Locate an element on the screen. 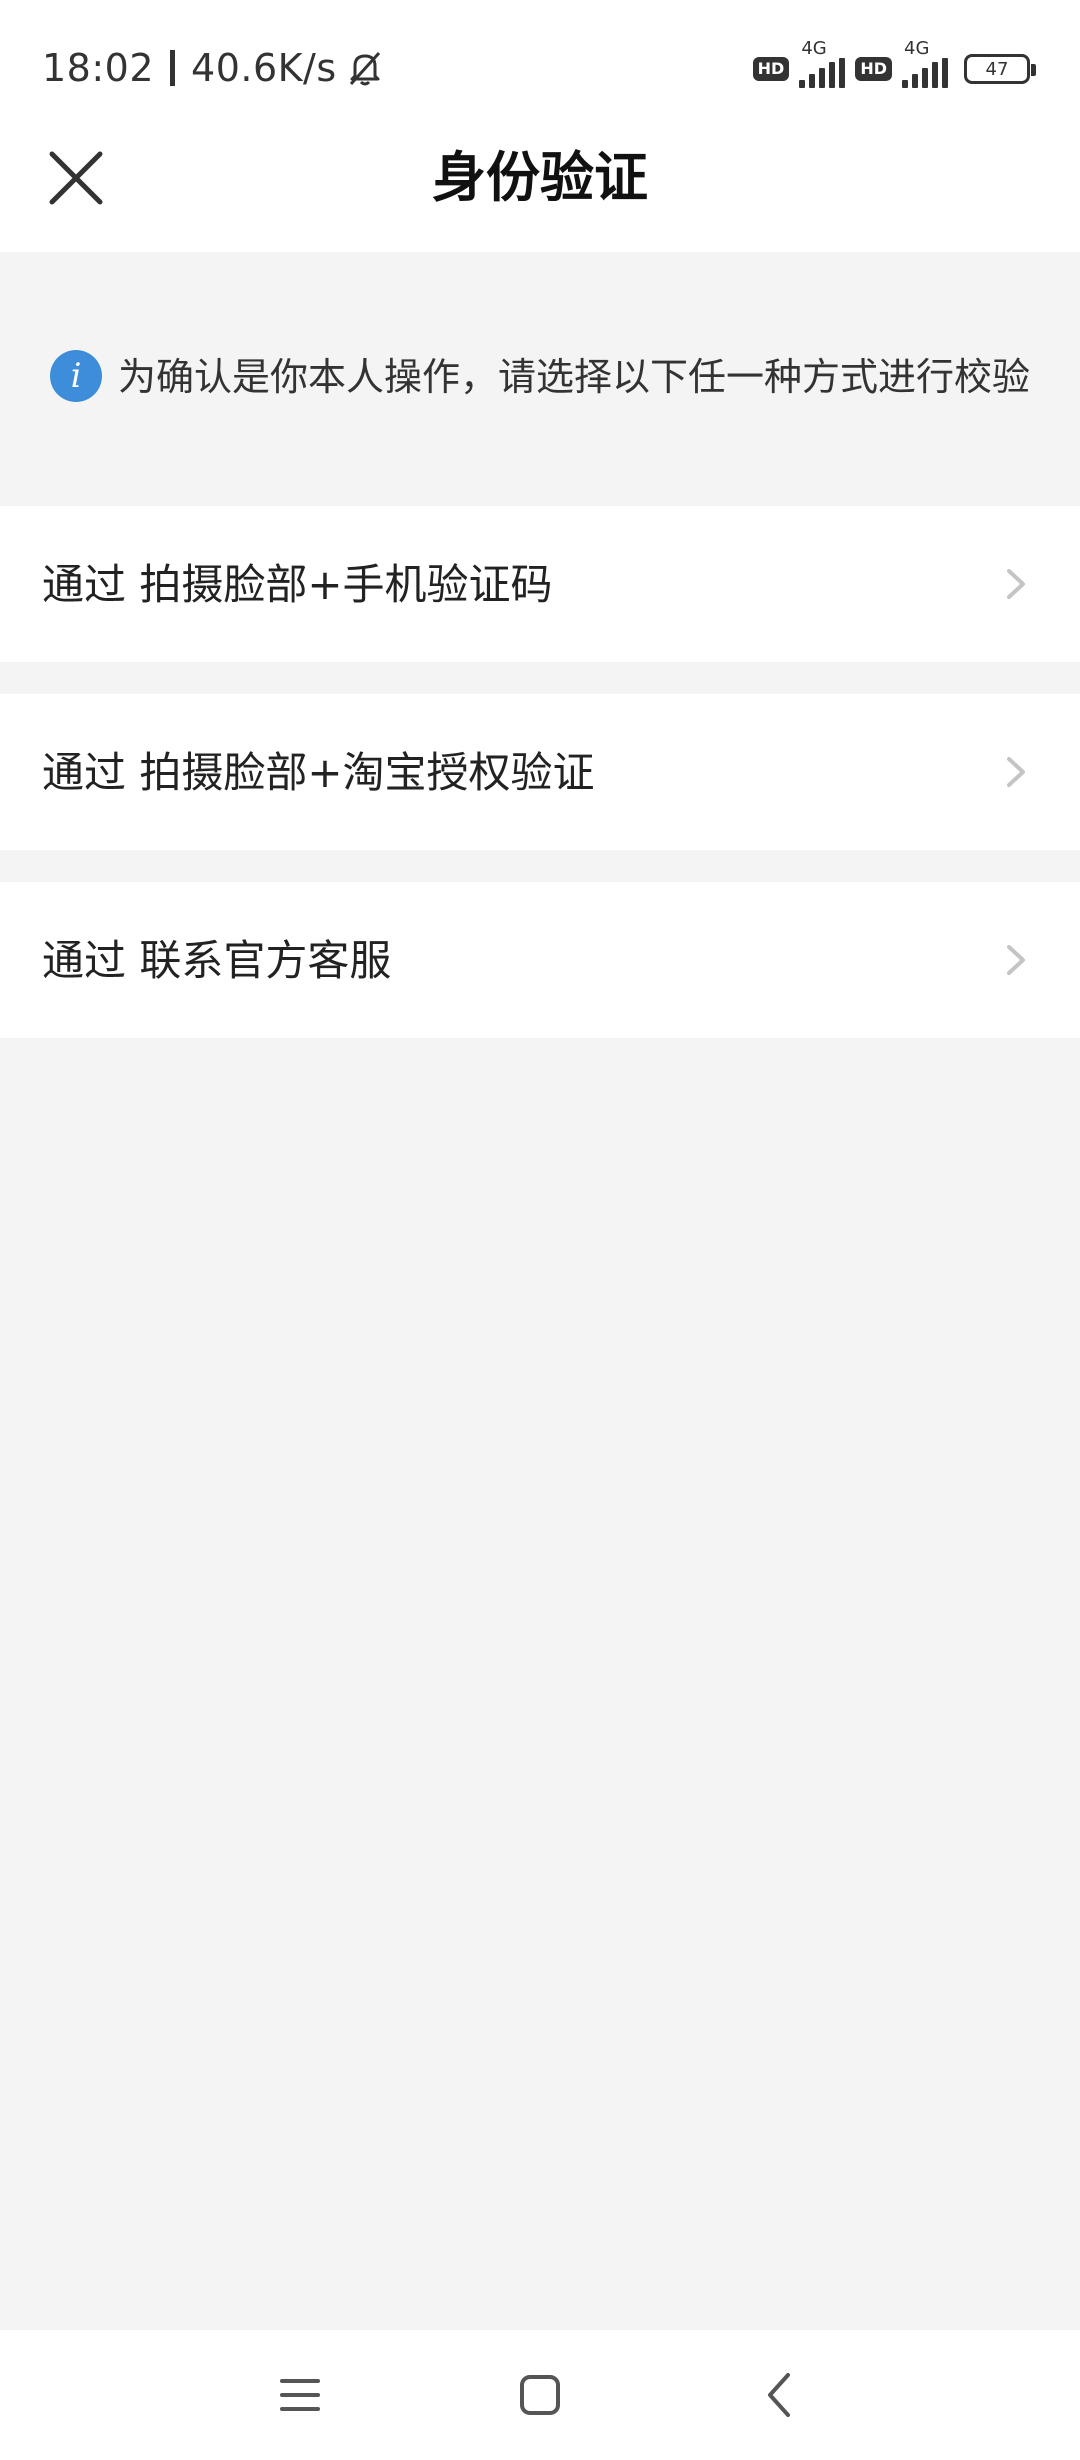 Image resolution: width=1080 pixels, height=2460 pixels. info-icon: i is located at coordinates (76, 376).